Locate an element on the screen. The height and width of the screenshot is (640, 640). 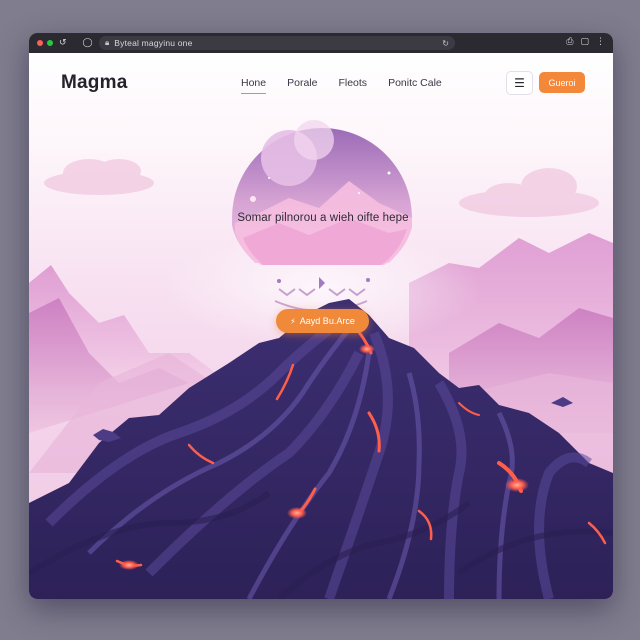
main-nav: Hone Porale Fleots Ponitc Cale is located at coordinates (352, 85).